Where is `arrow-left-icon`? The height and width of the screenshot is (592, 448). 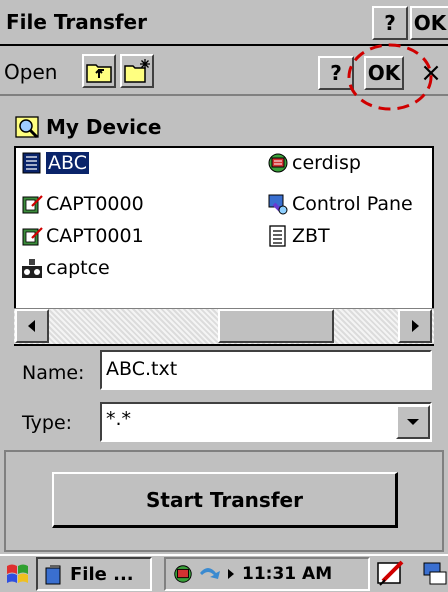 arrow-left-icon is located at coordinates (31, 326).